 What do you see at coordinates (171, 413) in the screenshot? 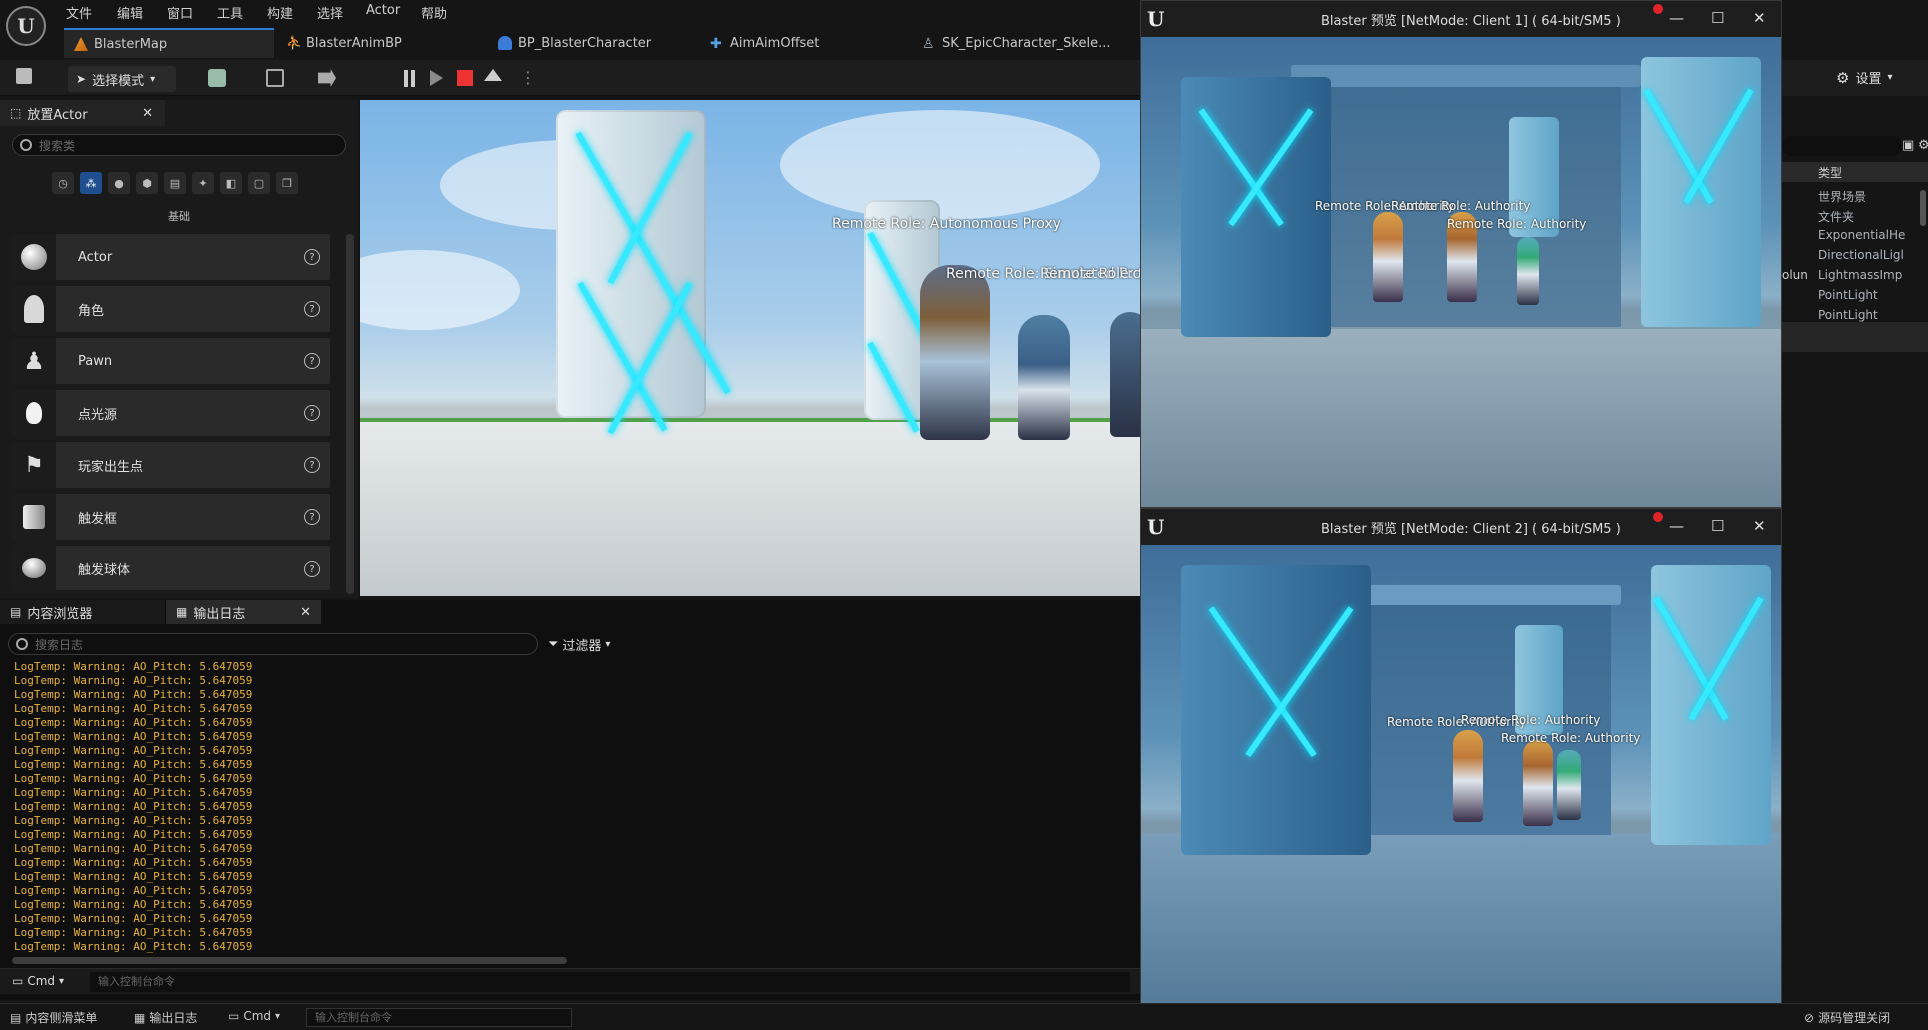
I see `actor-item-point-light: 点光源 ?` at bounding box center [171, 413].